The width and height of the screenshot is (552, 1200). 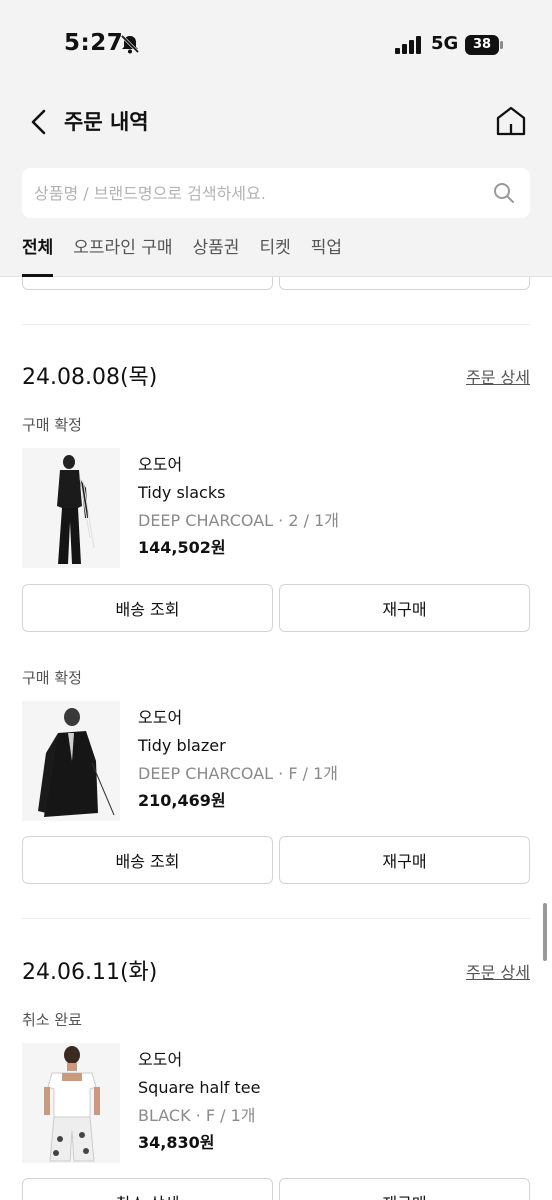 I want to click on product-option: DEEP CHARCOAL · 2 / 1개, so click(x=238, y=520).